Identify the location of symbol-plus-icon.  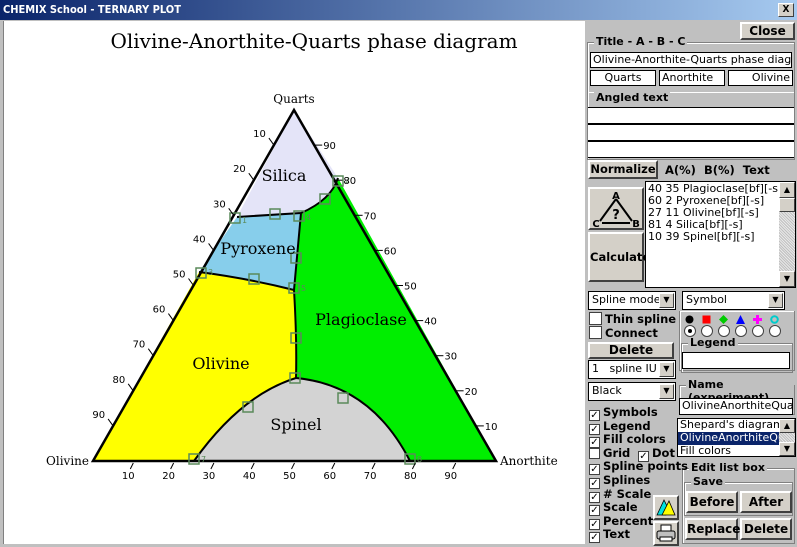
(757, 319).